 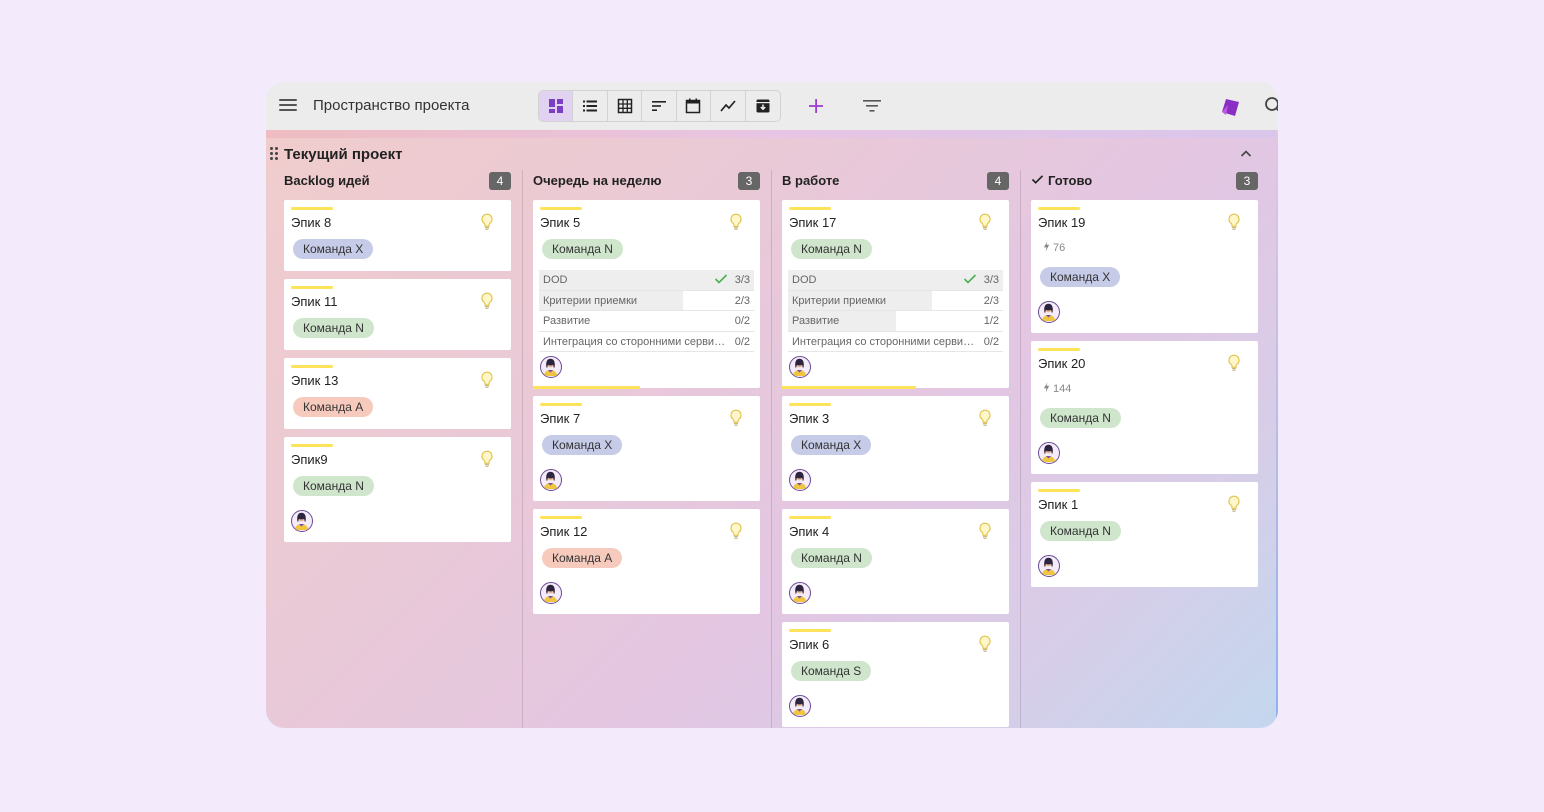 I want to click on add-button, so click(x=816, y=106).